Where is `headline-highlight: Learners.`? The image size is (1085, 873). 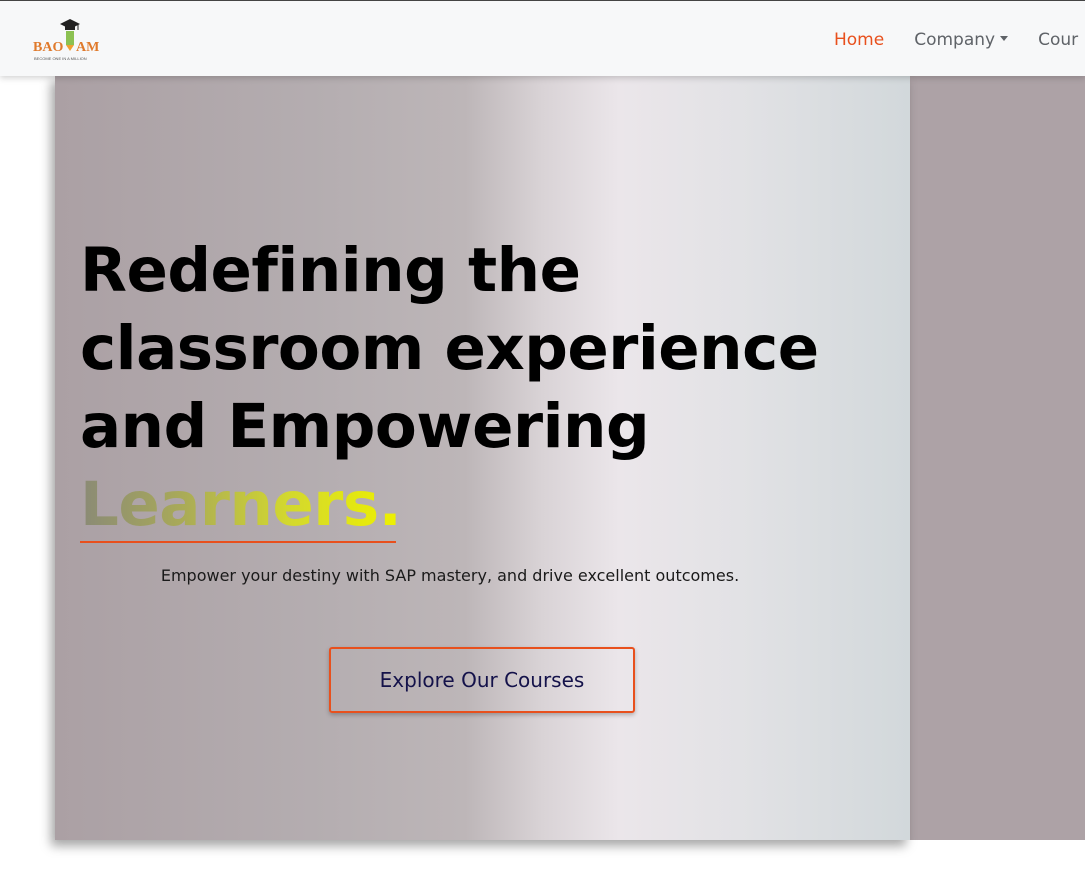 headline-highlight: Learners. is located at coordinates (241, 505).